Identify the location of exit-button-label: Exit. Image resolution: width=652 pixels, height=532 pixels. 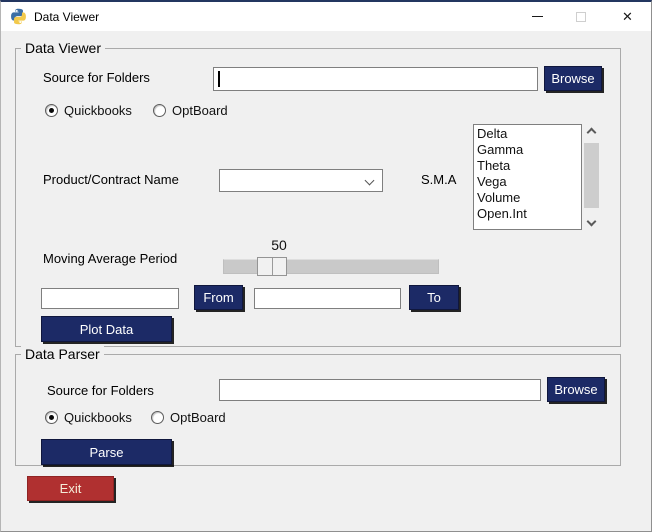
(70, 488).